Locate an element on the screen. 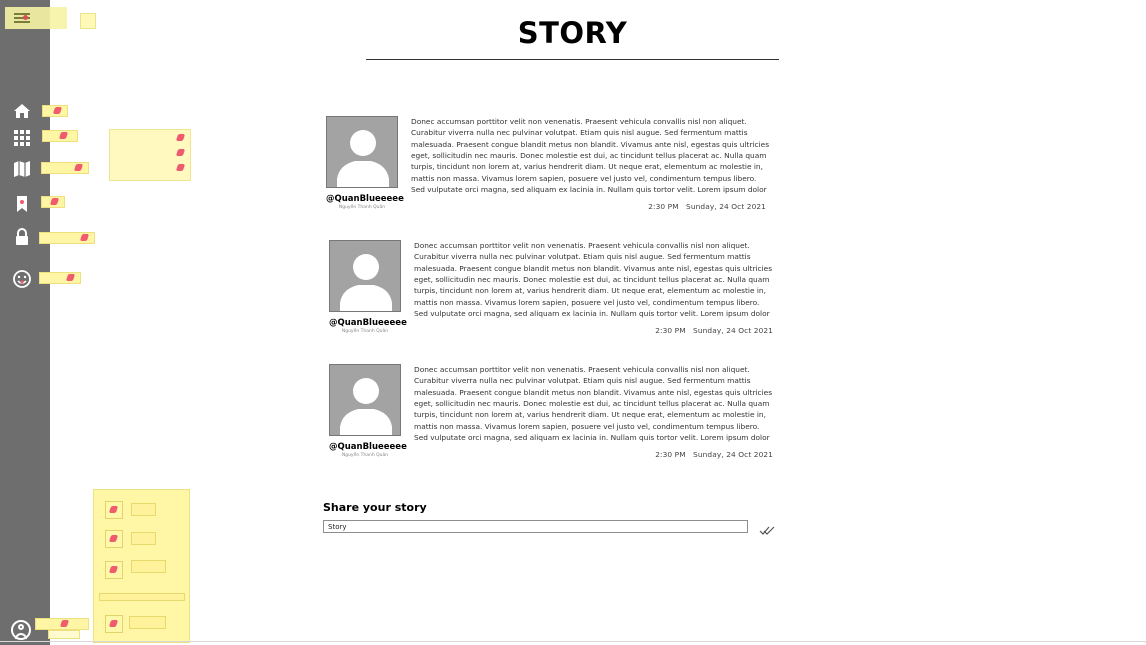 The image size is (1146, 645). bottom-flyout-panel is located at coordinates (141, 566).